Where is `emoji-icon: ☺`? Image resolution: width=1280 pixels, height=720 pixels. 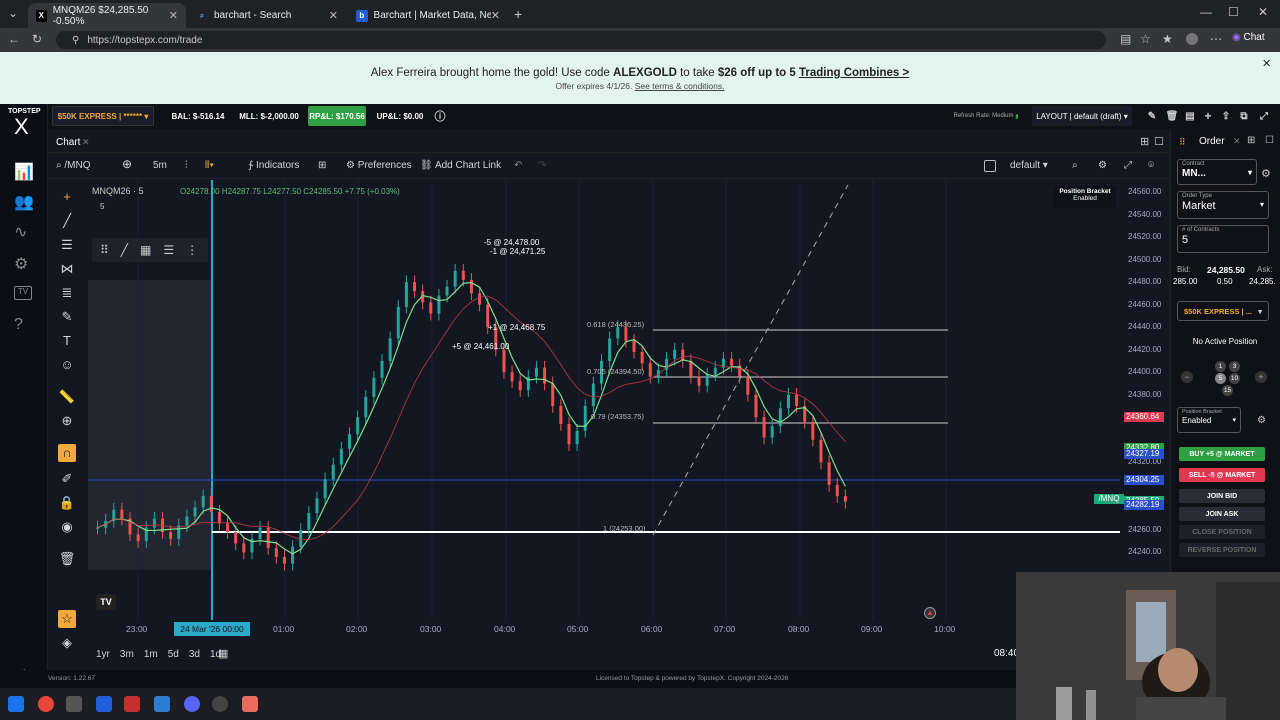 emoji-icon: ☺ is located at coordinates (67, 365).